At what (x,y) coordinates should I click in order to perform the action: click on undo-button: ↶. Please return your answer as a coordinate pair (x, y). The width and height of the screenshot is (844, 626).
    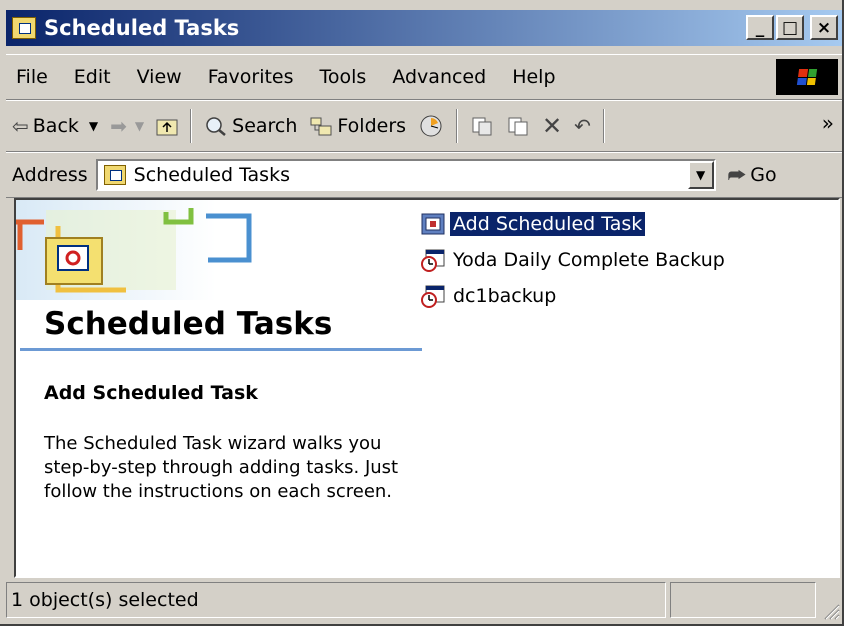
    Looking at the image, I should click on (582, 126).